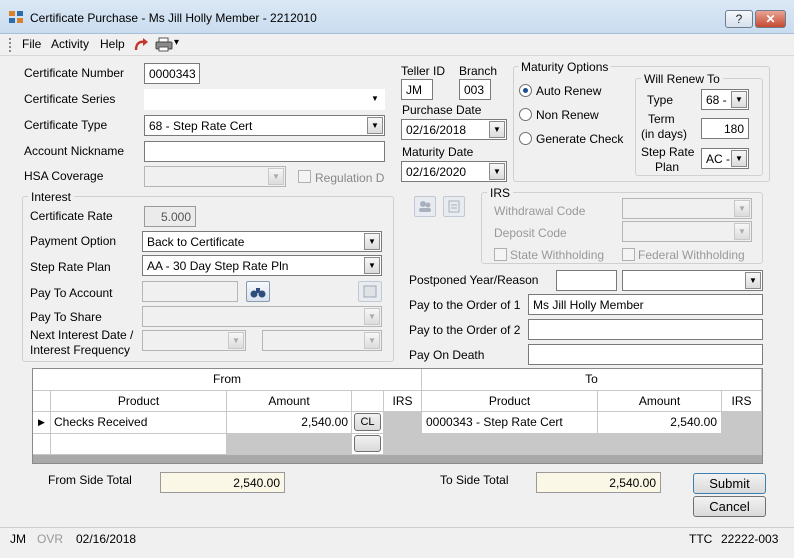 This screenshot has height=558, width=794. I want to click on interest-frequency-label: Interest Frequency, so click(80, 350).